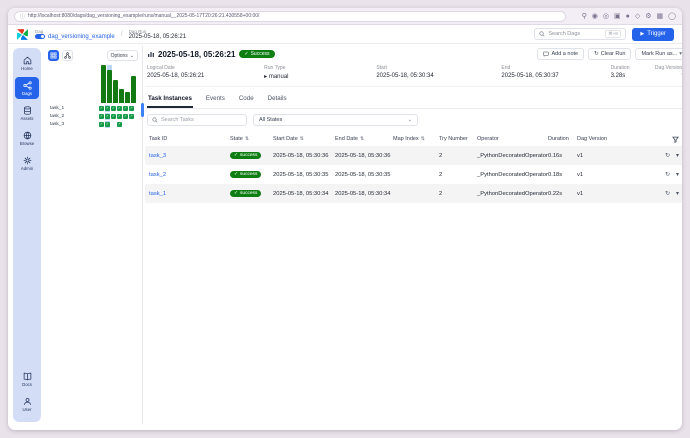  What do you see at coordinates (530, 76) in the screenshot?
I see `end-value: 2025-05-18, 05:30:37` at bounding box center [530, 76].